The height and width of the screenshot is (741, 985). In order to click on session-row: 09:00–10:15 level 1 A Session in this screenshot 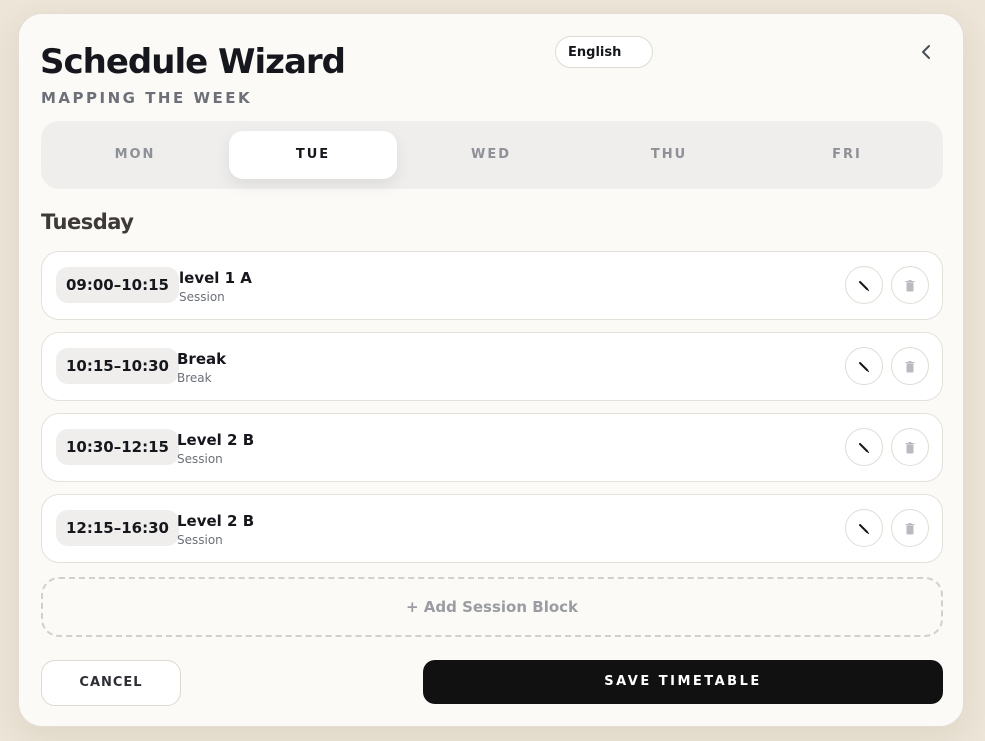, I will do `click(492, 285)`.